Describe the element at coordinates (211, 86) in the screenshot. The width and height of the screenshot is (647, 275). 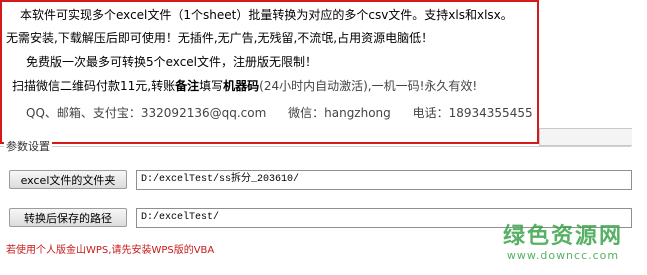
I see `payment-text-c: 填写` at that location.